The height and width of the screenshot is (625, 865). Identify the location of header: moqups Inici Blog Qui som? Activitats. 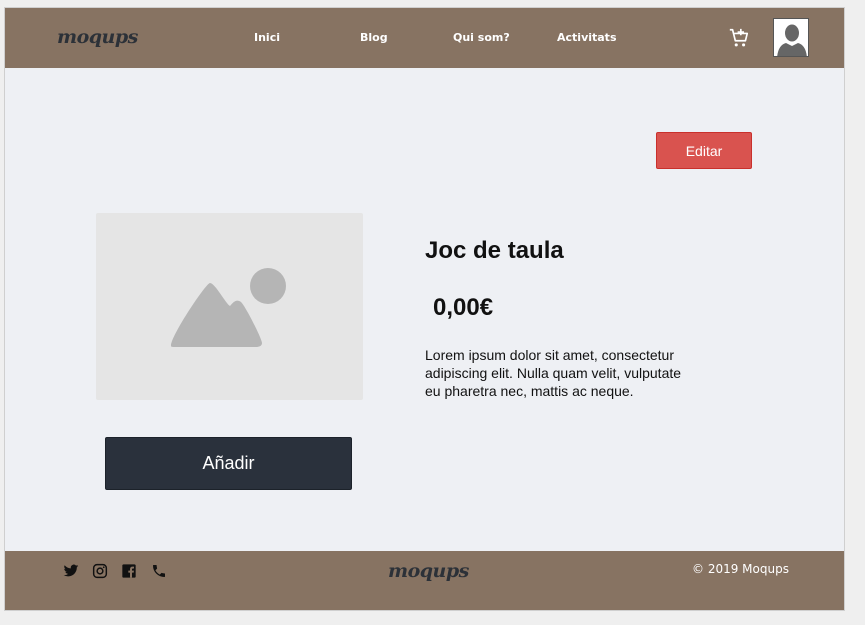
(424, 38).